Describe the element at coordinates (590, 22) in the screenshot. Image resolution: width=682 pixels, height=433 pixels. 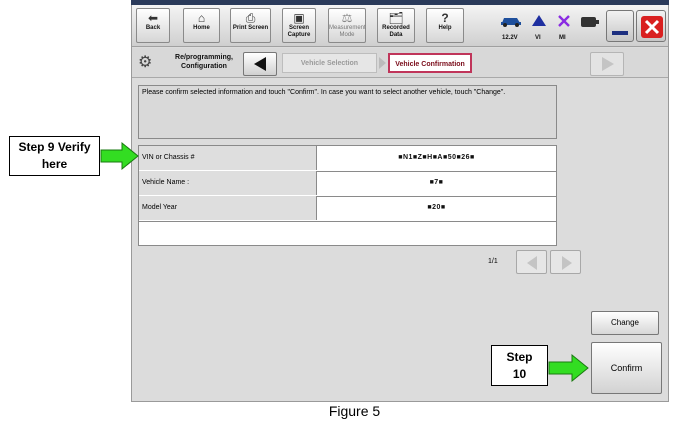
I see `connector-icon` at that location.